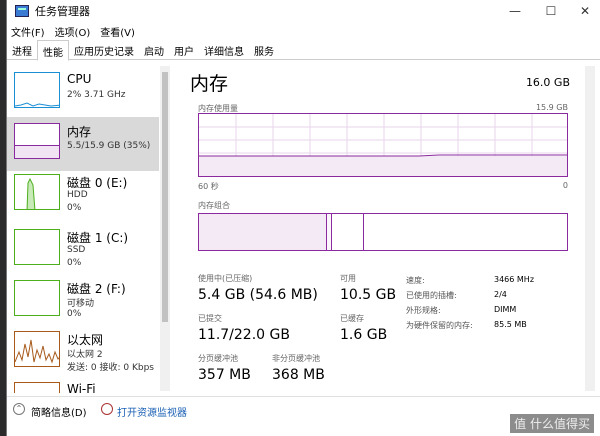 Image resolution: width=600 pixels, height=436 pixels. I want to click on usage-fill, so click(383, 166).